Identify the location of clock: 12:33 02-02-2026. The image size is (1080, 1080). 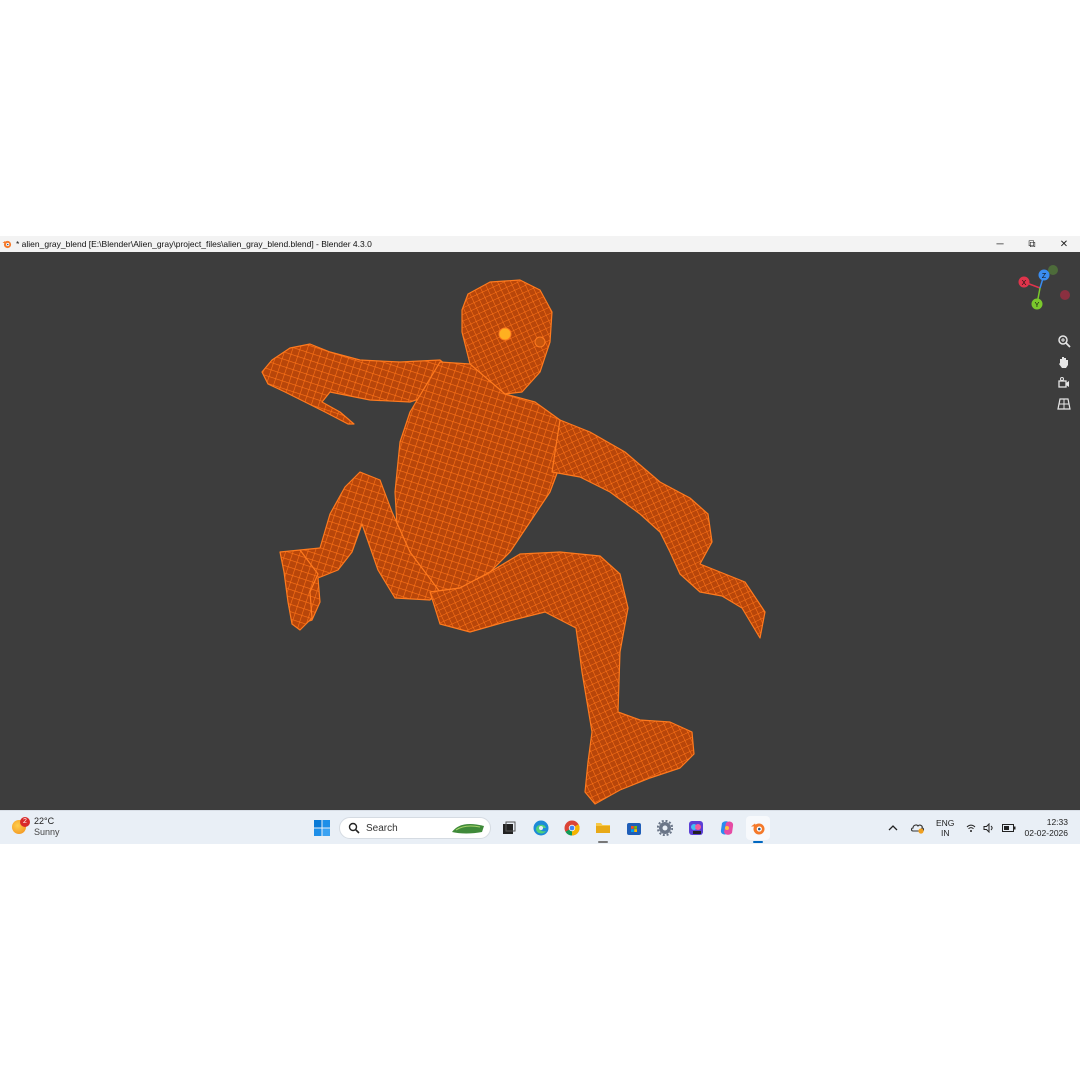
(1044, 828).